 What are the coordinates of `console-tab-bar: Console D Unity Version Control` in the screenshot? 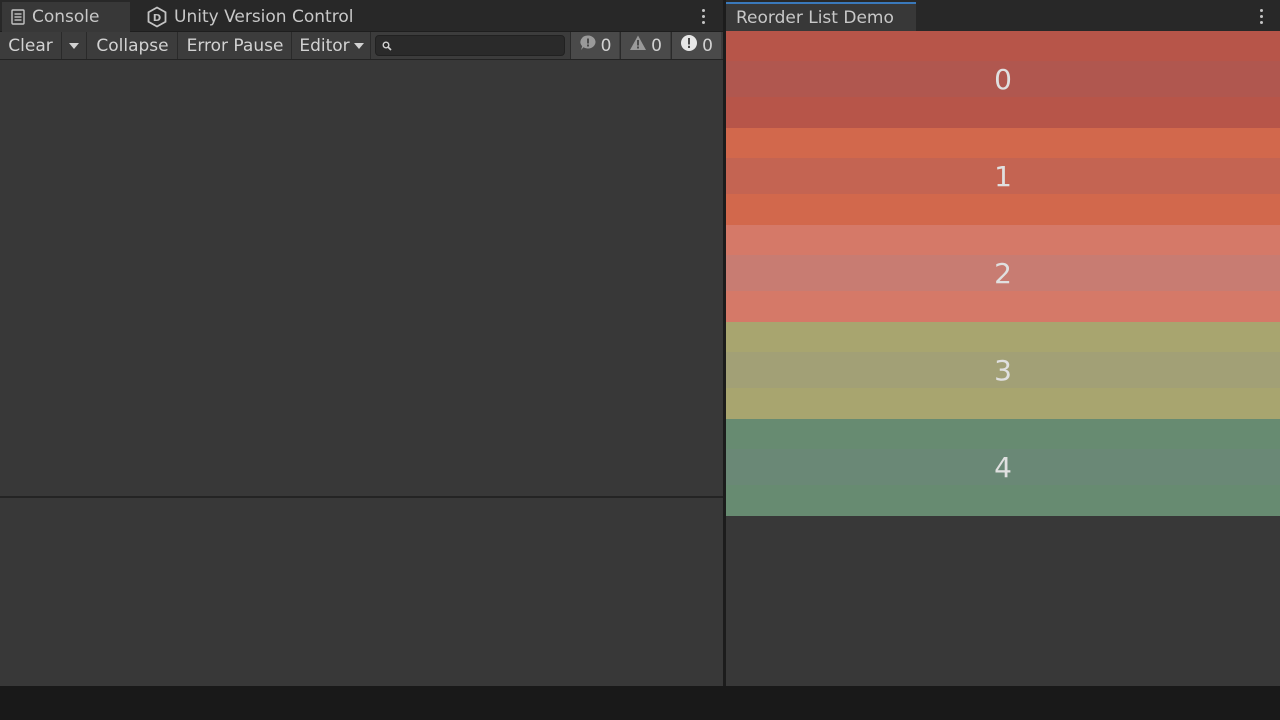 It's located at (361, 16).